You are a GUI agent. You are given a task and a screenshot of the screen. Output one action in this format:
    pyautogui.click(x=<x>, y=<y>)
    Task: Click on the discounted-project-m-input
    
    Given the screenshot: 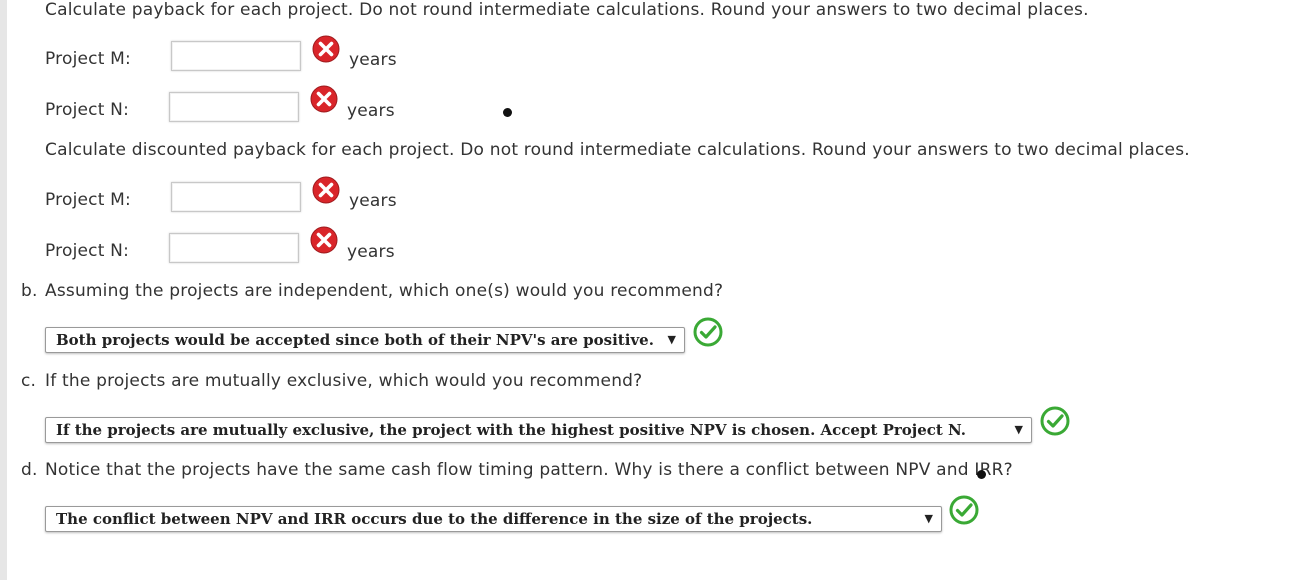 What is the action you would take?
    pyautogui.click(x=236, y=197)
    